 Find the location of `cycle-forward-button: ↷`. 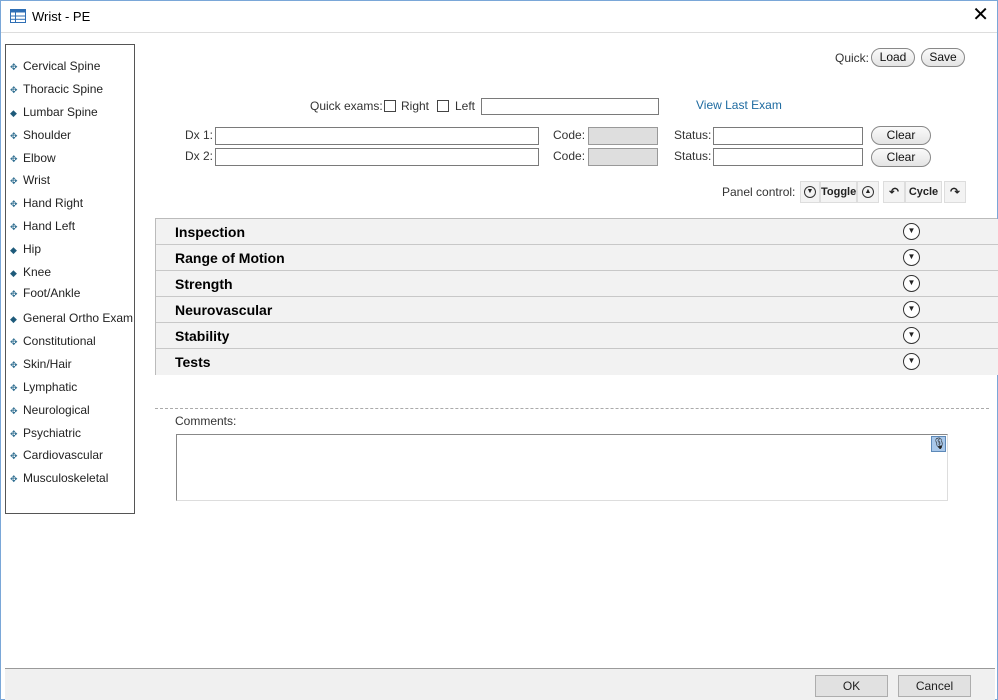

cycle-forward-button: ↷ is located at coordinates (955, 192).